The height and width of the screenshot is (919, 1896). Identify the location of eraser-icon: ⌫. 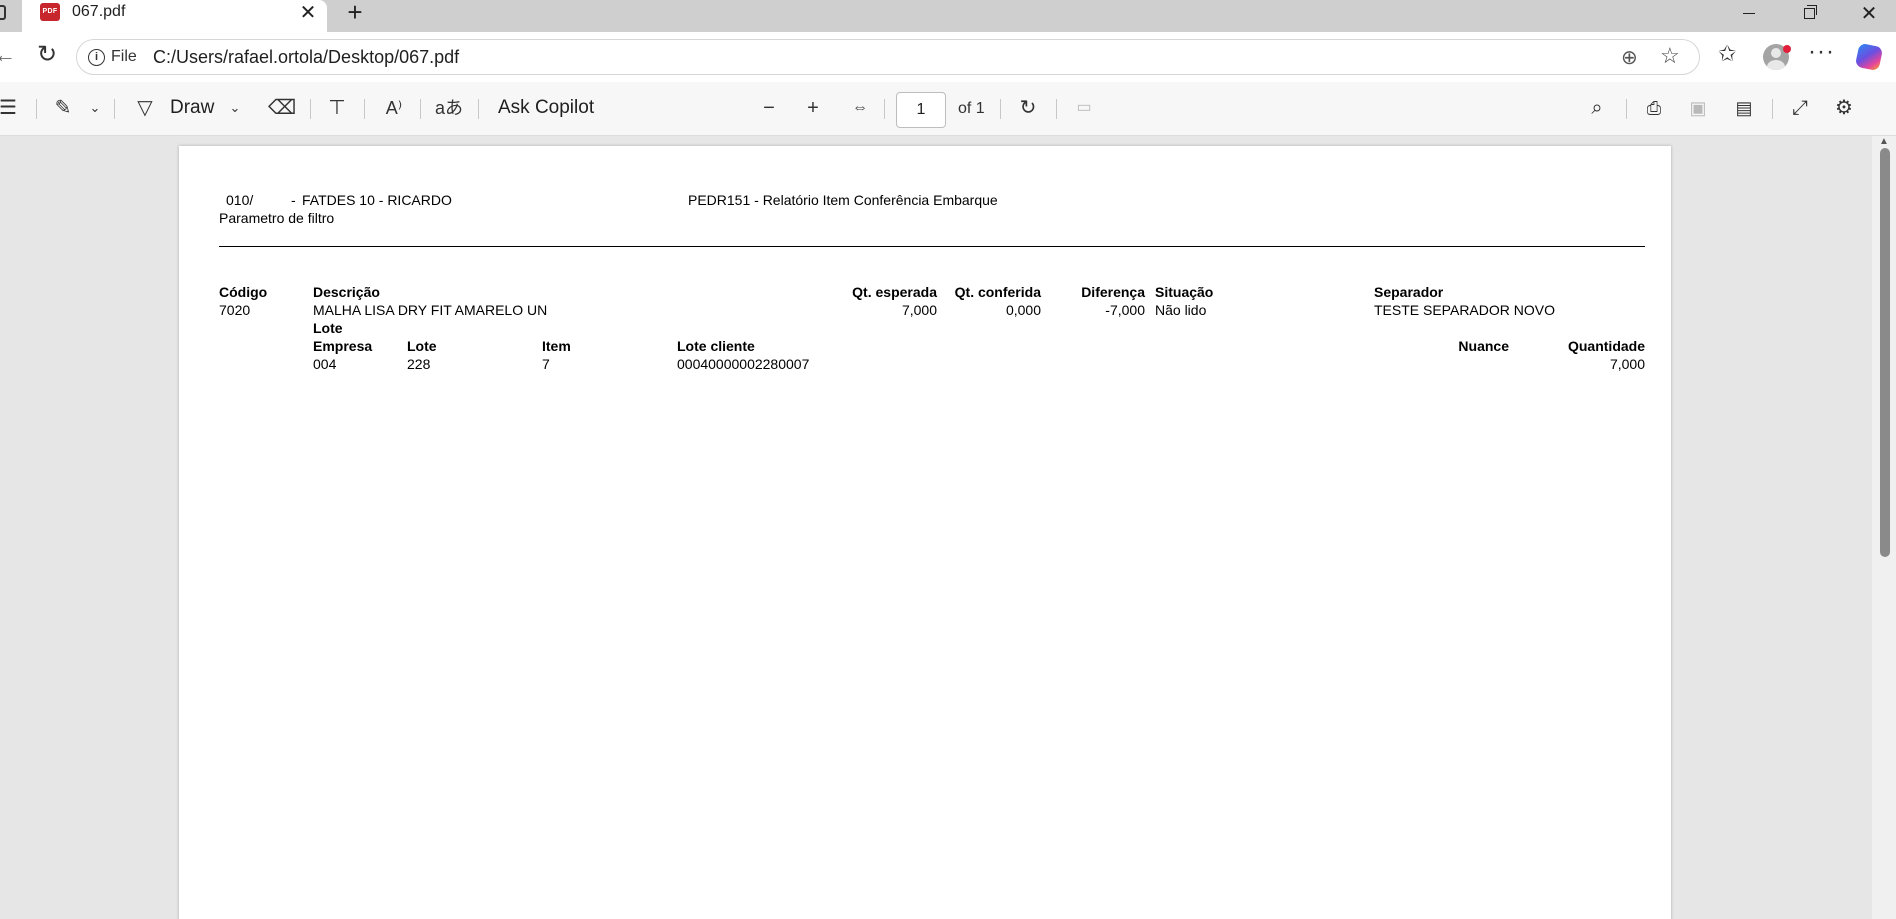
(282, 108).